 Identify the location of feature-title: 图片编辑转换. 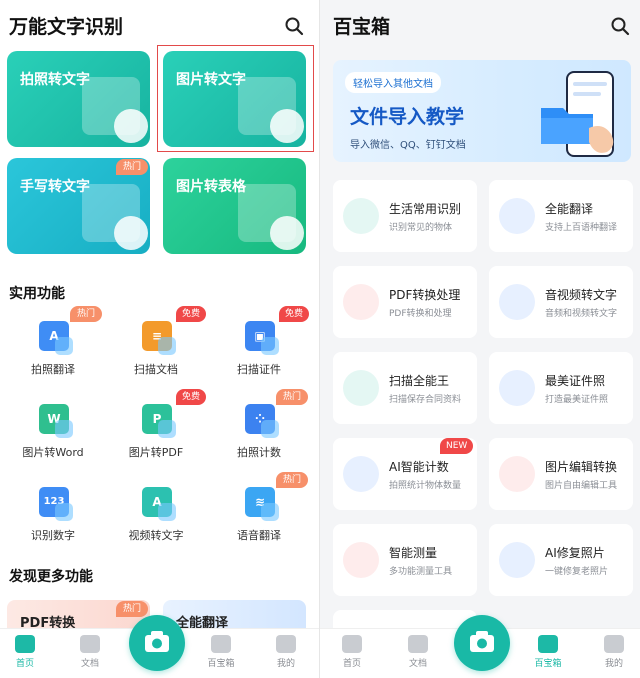
(581, 467).